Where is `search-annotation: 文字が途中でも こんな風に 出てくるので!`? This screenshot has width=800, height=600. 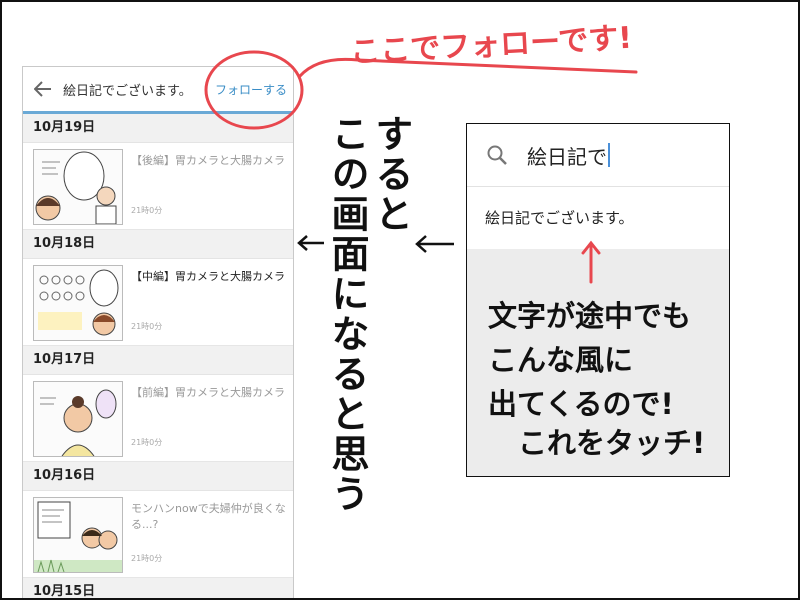 search-annotation: 文字が途中でも こんな風に 出てくるので! is located at coordinates (589, 360).